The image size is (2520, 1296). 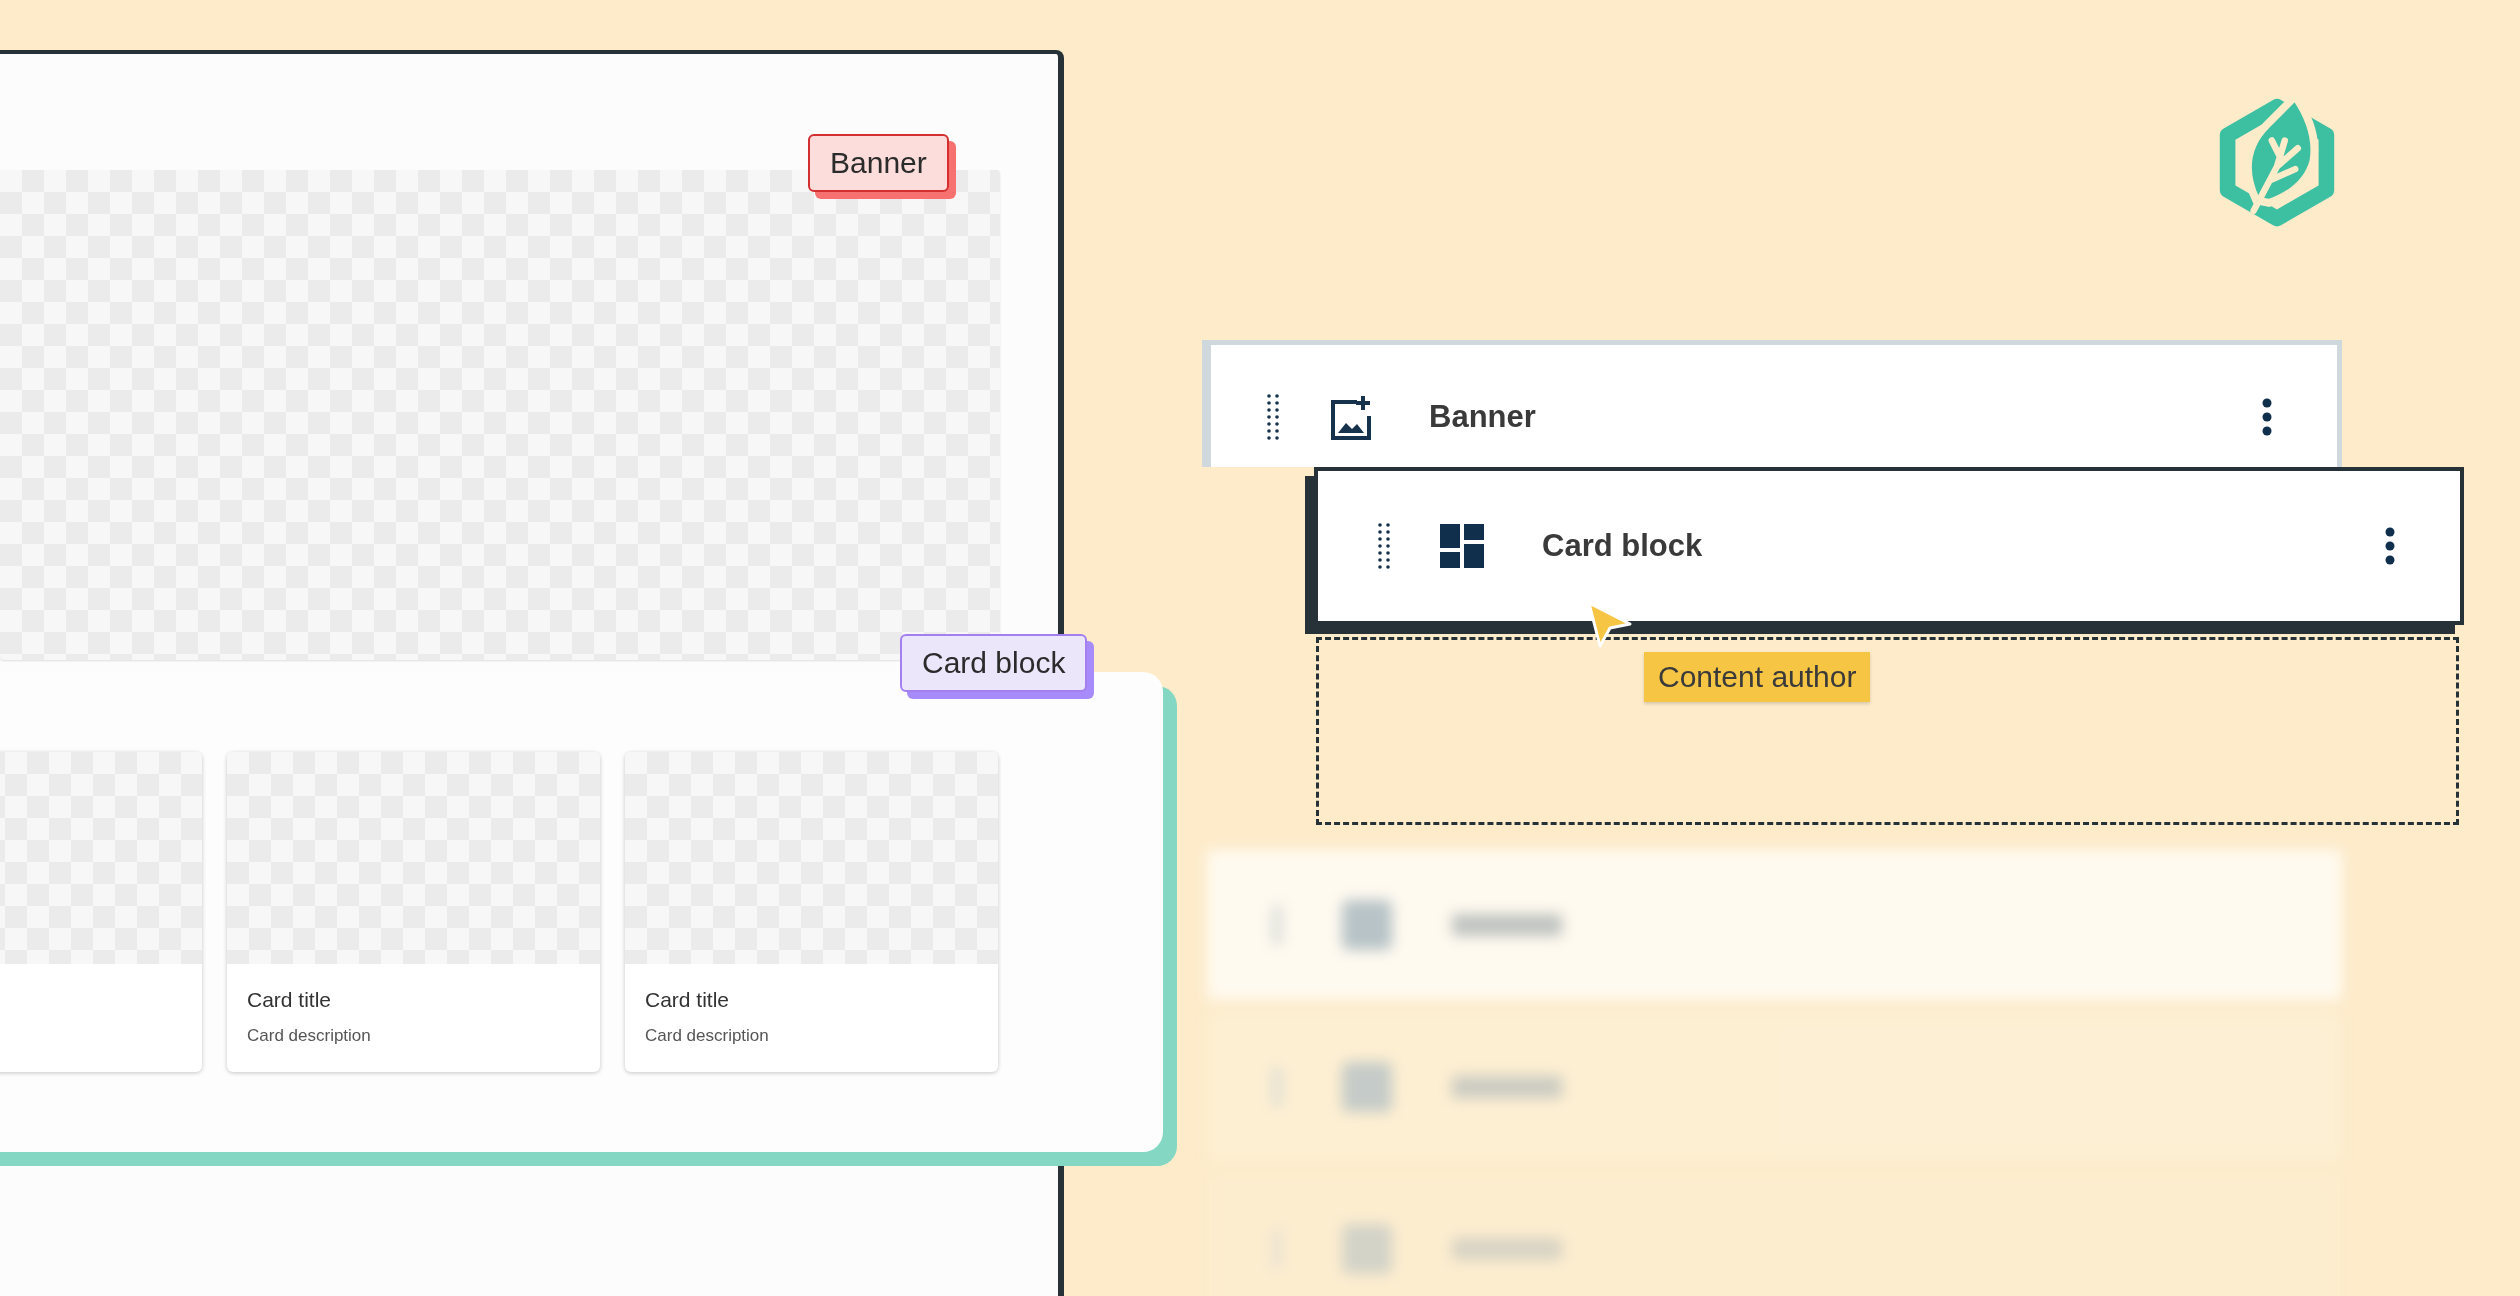 I want to click on block-label: Banner, so click(x=1482, y=417).